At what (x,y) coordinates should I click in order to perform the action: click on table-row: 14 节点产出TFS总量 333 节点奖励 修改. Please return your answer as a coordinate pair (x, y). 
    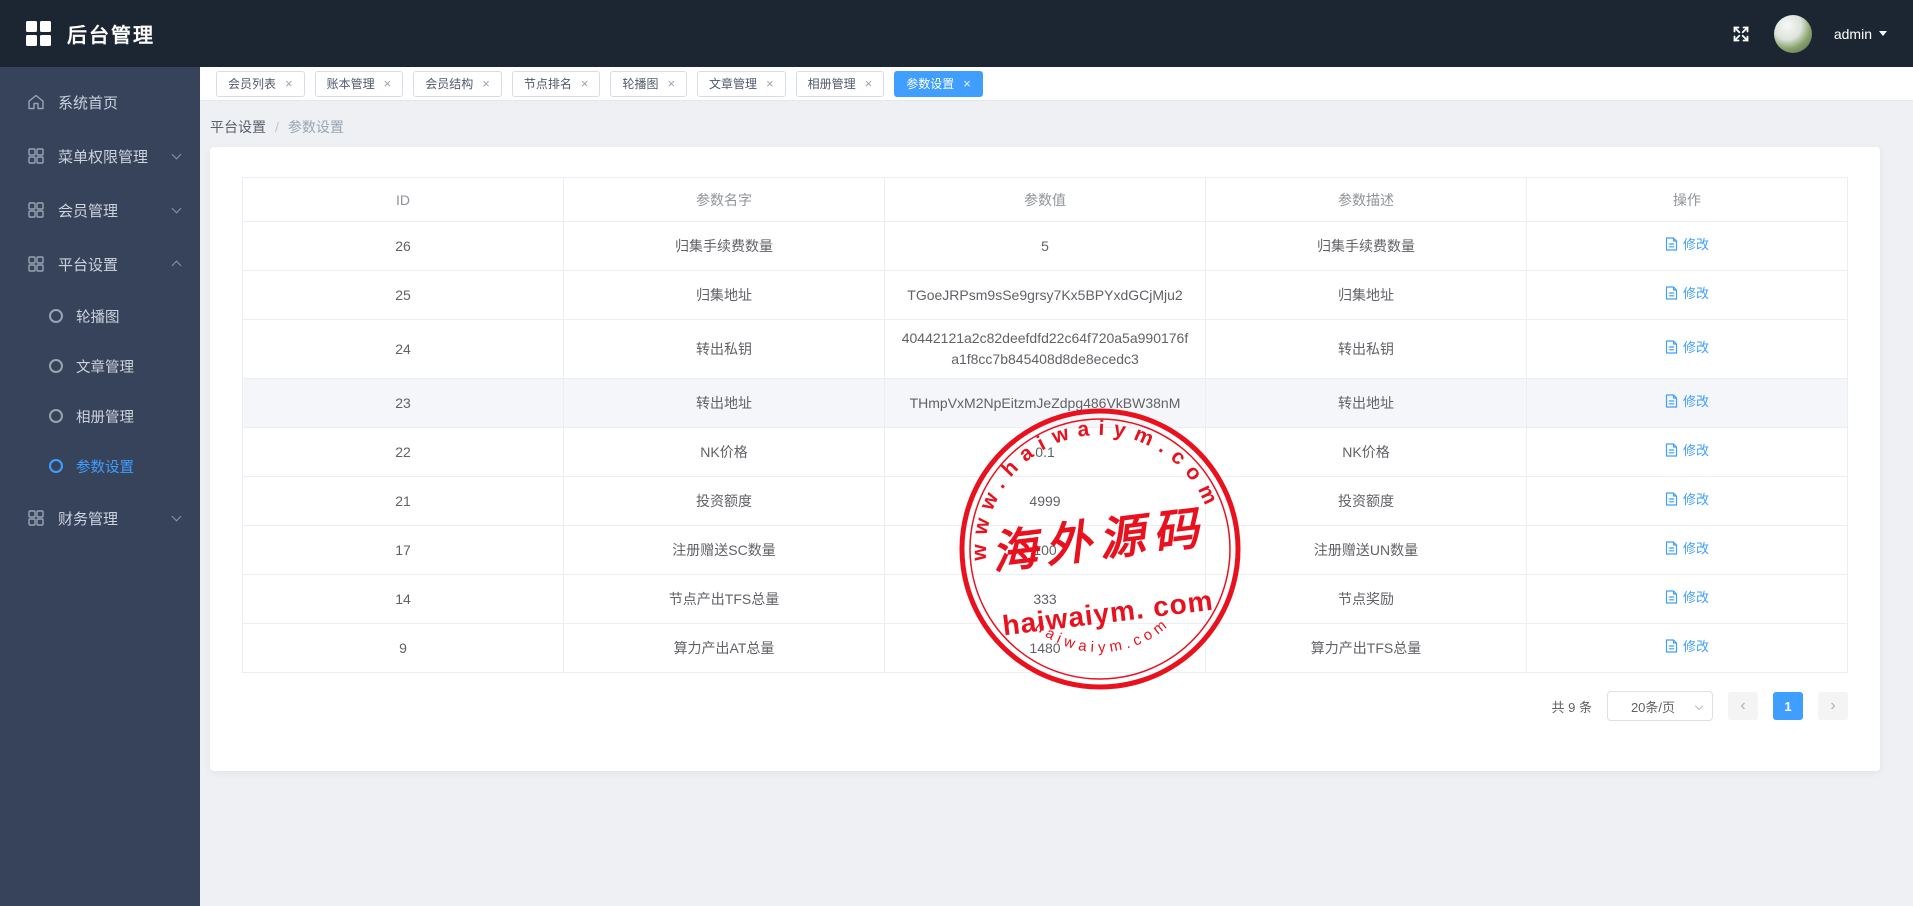
    Looking at the image, I should click on (1045, 599).